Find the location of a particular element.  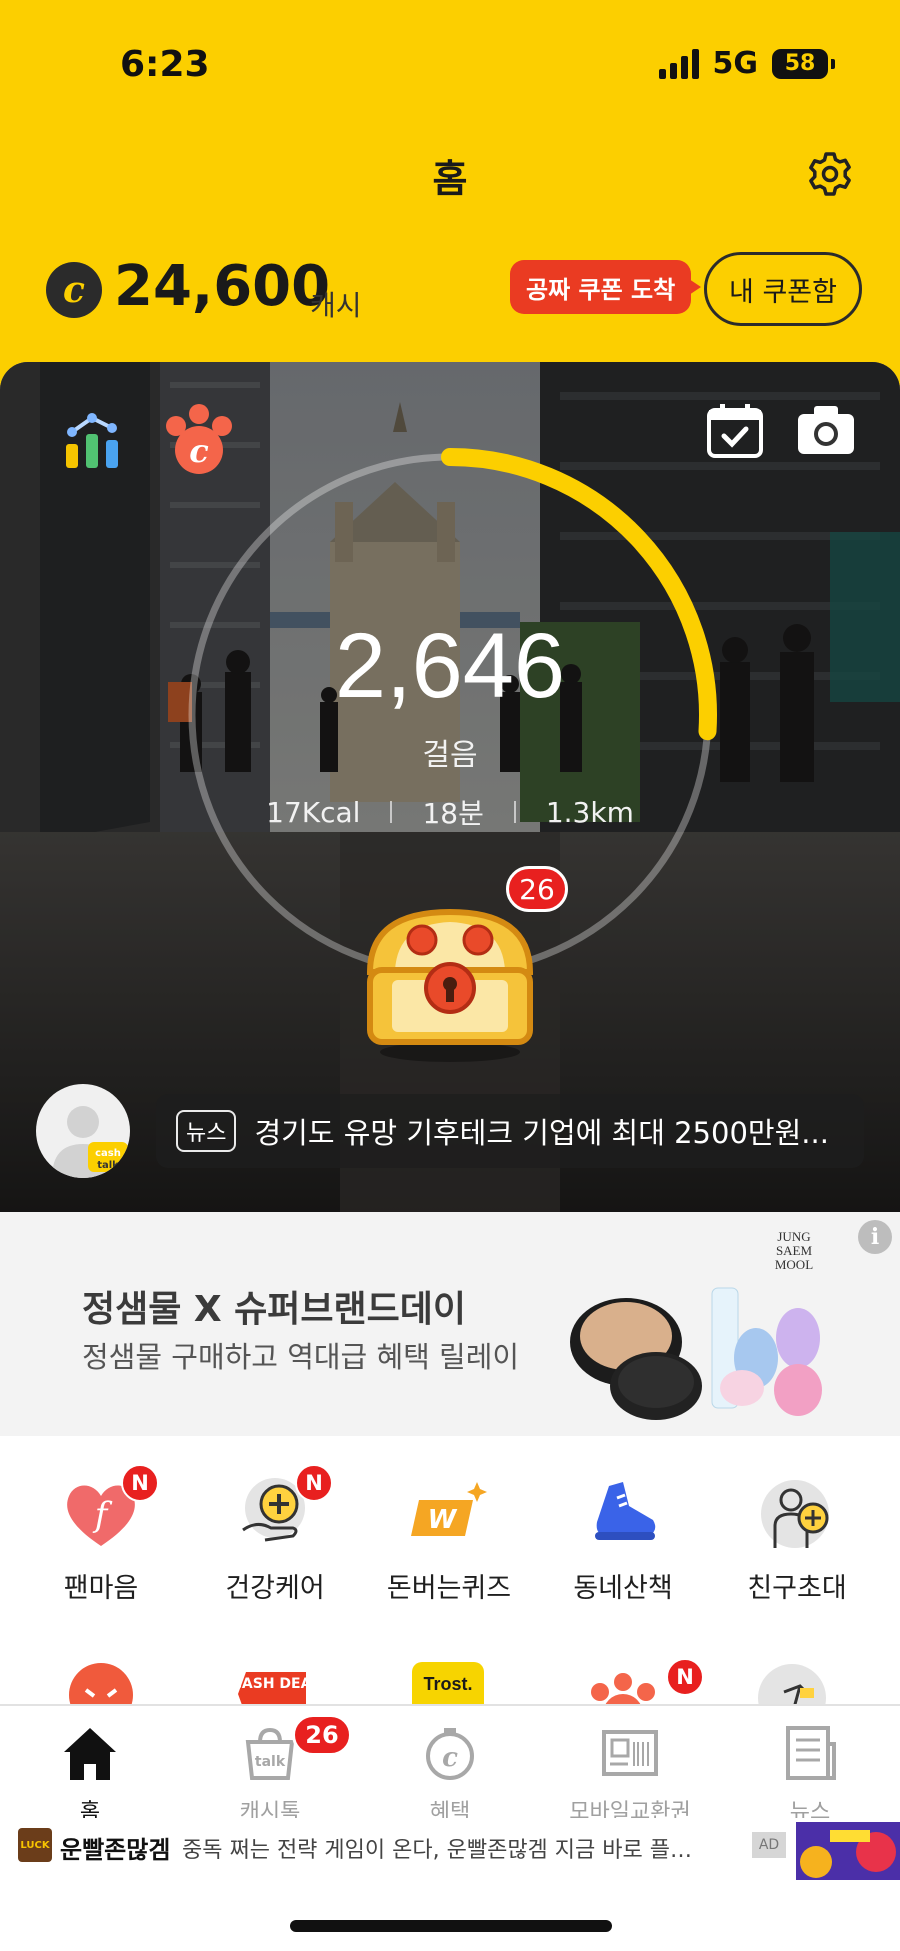

ad-thumbnail is located at coordinates (848, 1851).